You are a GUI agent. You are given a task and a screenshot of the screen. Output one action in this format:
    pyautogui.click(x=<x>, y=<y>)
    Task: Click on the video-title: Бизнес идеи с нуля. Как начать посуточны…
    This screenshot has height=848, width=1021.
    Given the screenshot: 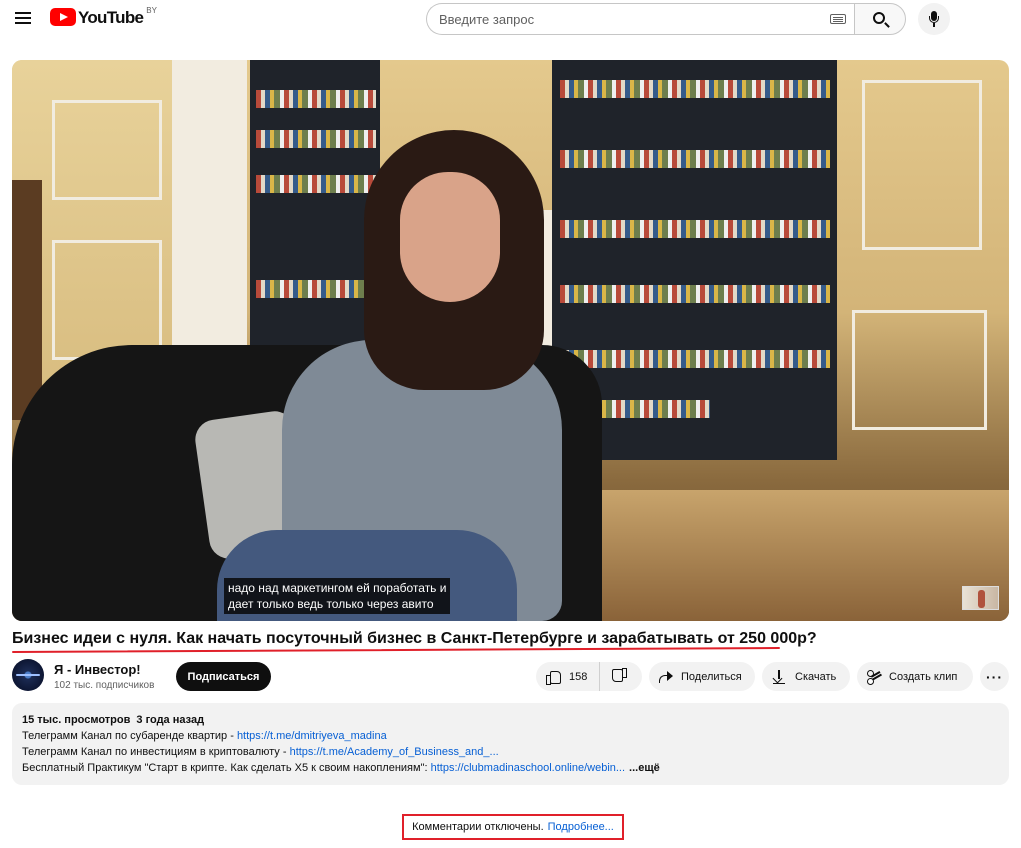 What is the action you would take?
    pyautogui.click(x=414, y=638)
    